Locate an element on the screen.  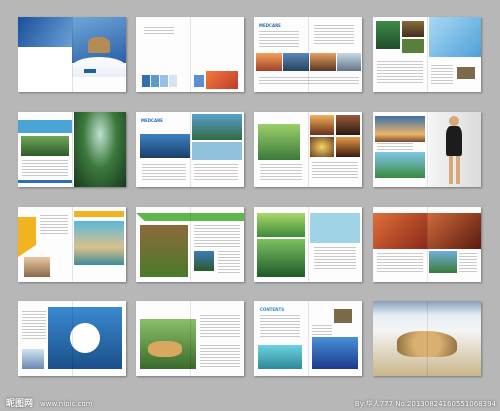
photo-animal is located at coordinates (413, 29).